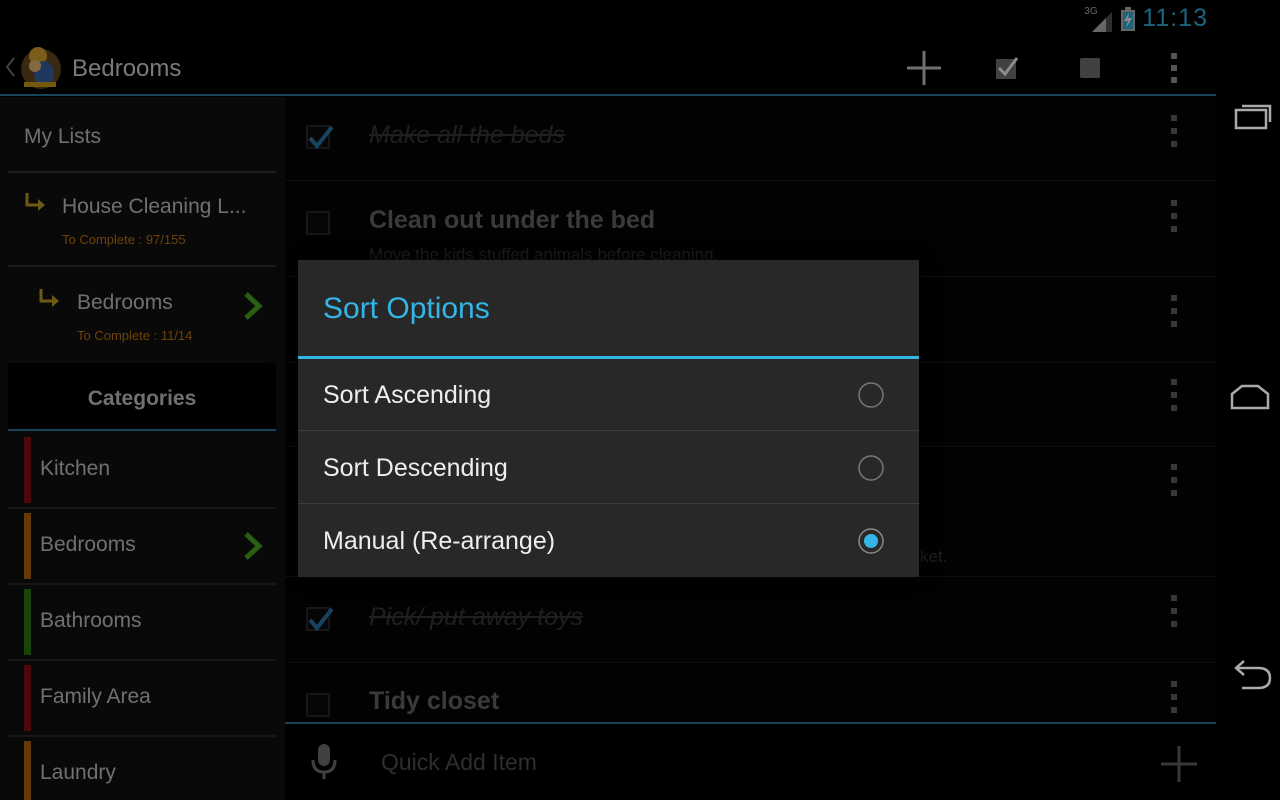  Describe the element at coordinates (741, 762) in the screenshot. I see `quick-add-input` at that location.